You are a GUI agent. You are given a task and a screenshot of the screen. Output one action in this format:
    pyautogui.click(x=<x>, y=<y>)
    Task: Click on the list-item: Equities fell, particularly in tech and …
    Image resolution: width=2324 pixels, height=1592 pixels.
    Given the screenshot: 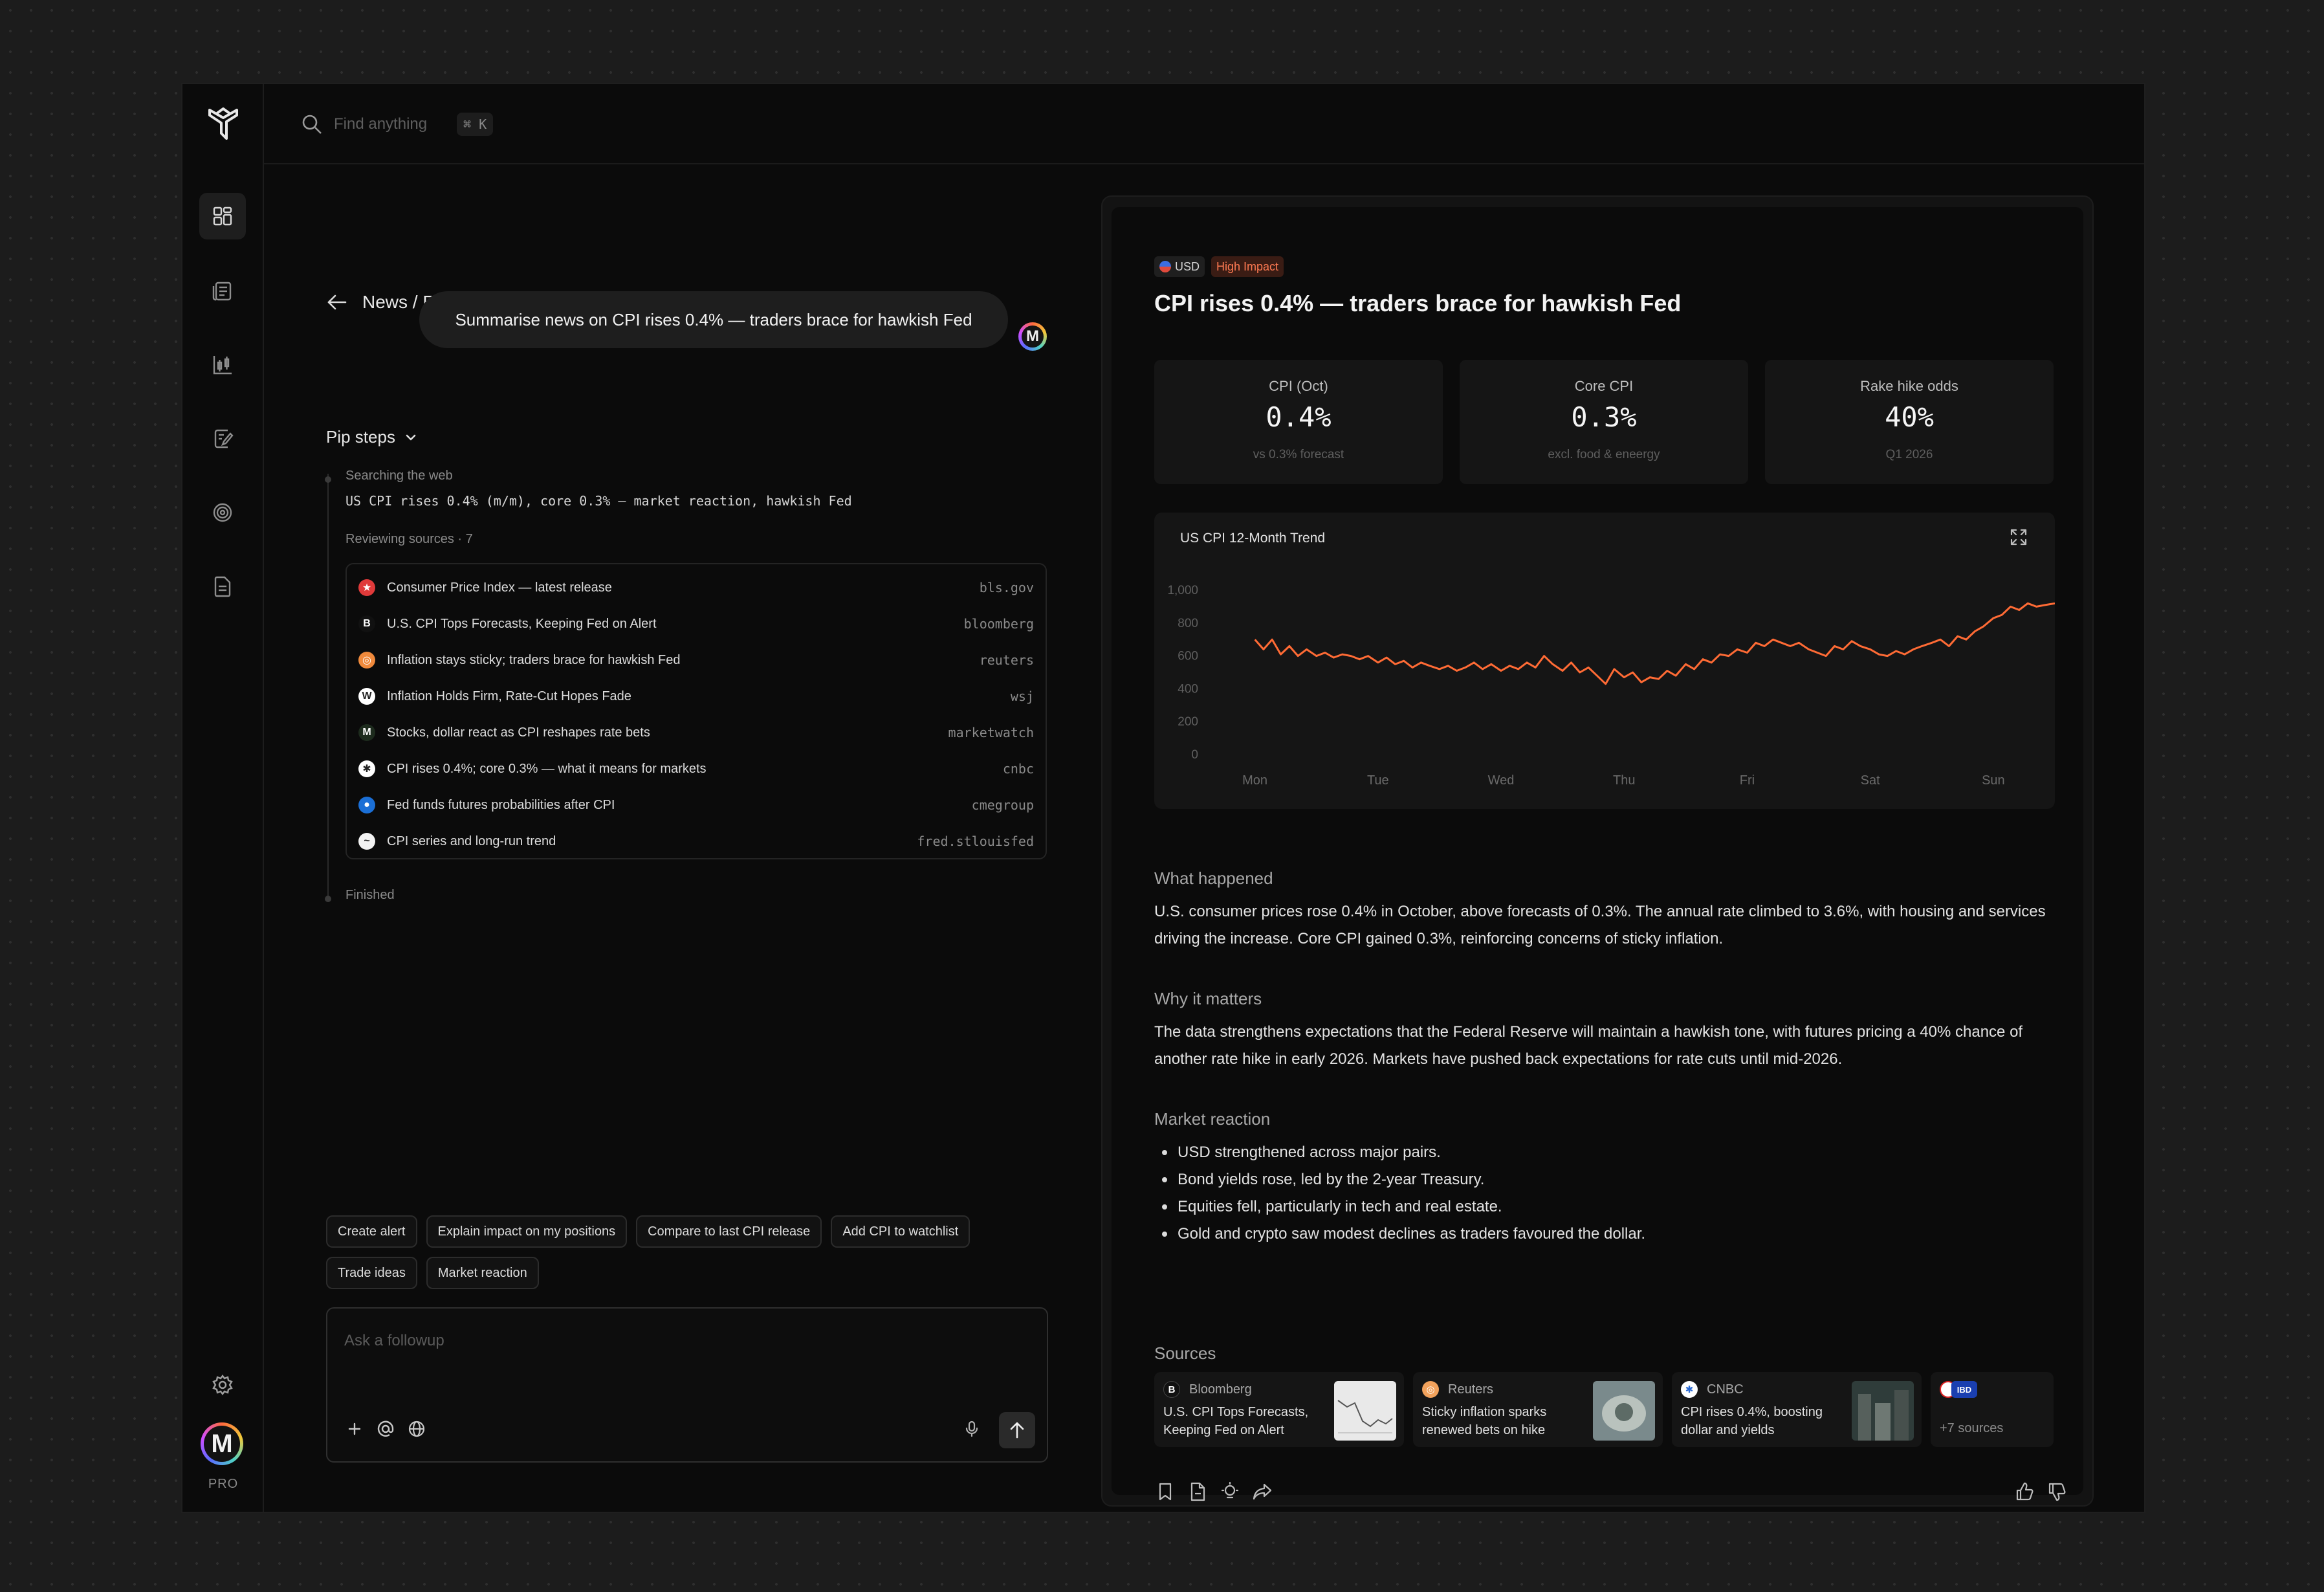 What is the action you would take?
    pyautogui.click(x=1604, y=1207)
    